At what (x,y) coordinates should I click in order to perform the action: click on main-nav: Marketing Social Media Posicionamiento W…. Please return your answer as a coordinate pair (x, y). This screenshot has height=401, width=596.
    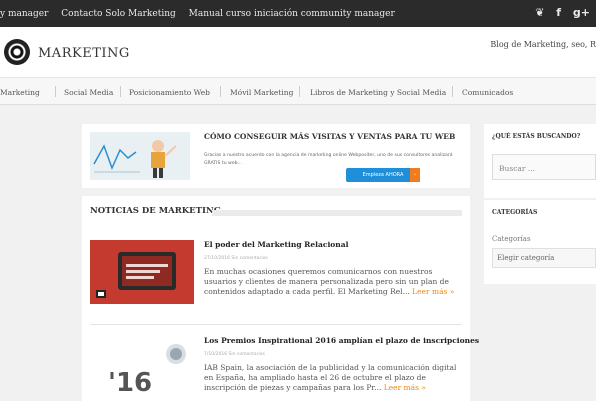
    Looking at the image, I should click on (298, 91).